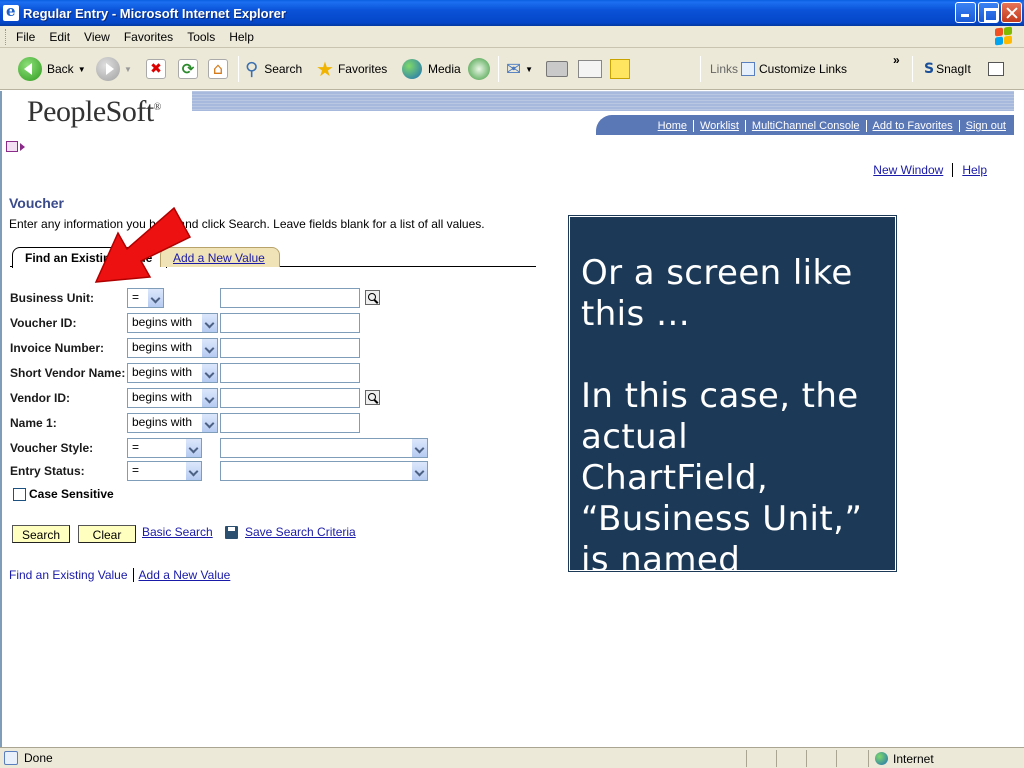  Describe the element at coordinates (59, 37) in the screenshot. I see `menu-edit: Edit` at that location.